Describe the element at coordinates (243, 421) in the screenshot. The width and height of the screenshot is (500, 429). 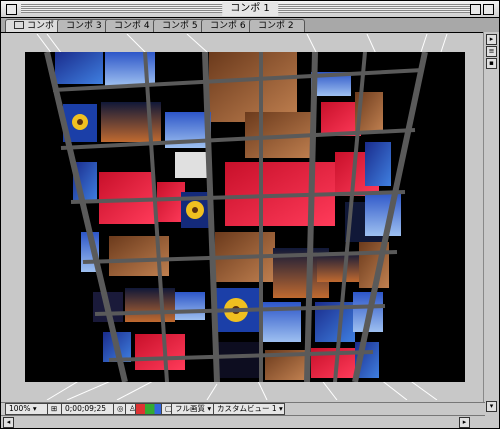
I see `horizontal-scrollbar: ◂ ▸` at that location.